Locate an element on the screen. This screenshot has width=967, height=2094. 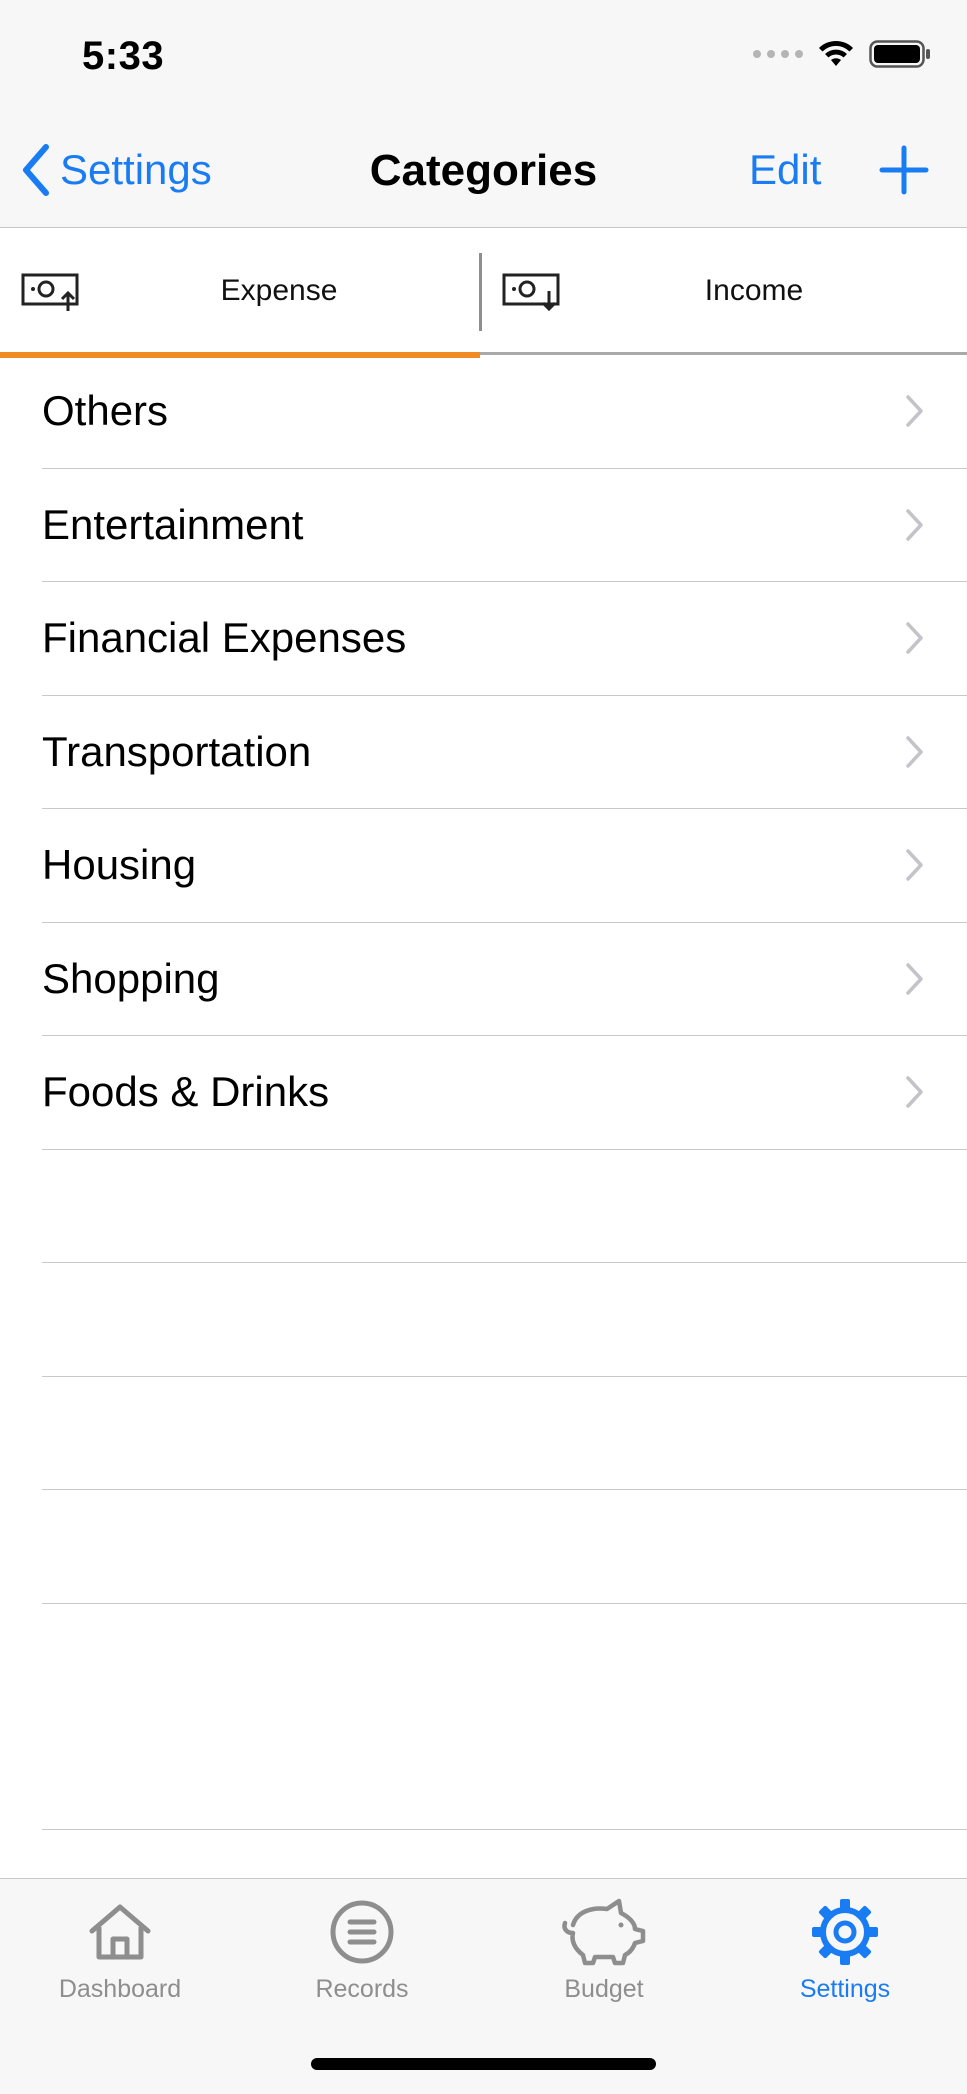
gear-icon is located at coordinates (845, 1932).